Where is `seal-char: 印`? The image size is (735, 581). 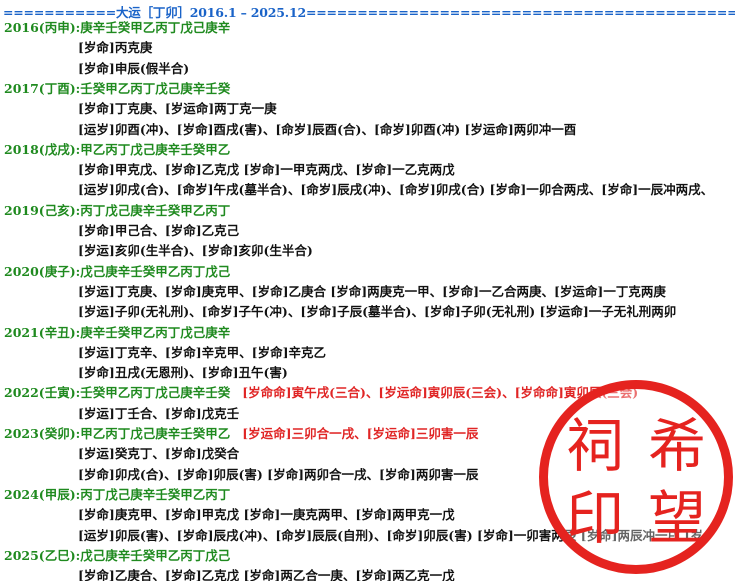 seal-char: 印 is located at coordinates (594, 518).